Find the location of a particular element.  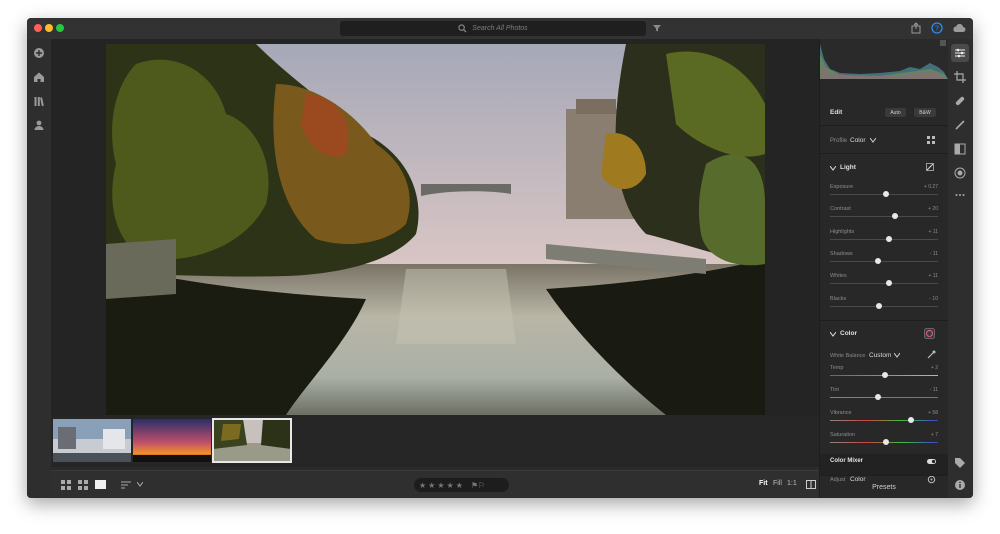

slider-label: Tint is located at coordinates (834, 390).